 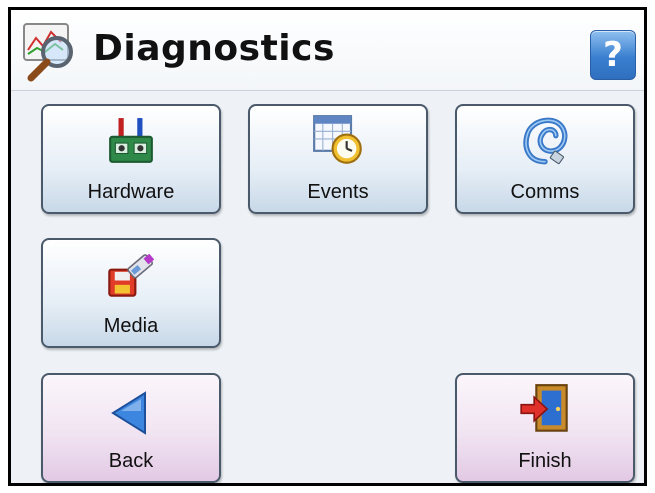 I want to click on events-button: Events, so click(x=338, y=159).